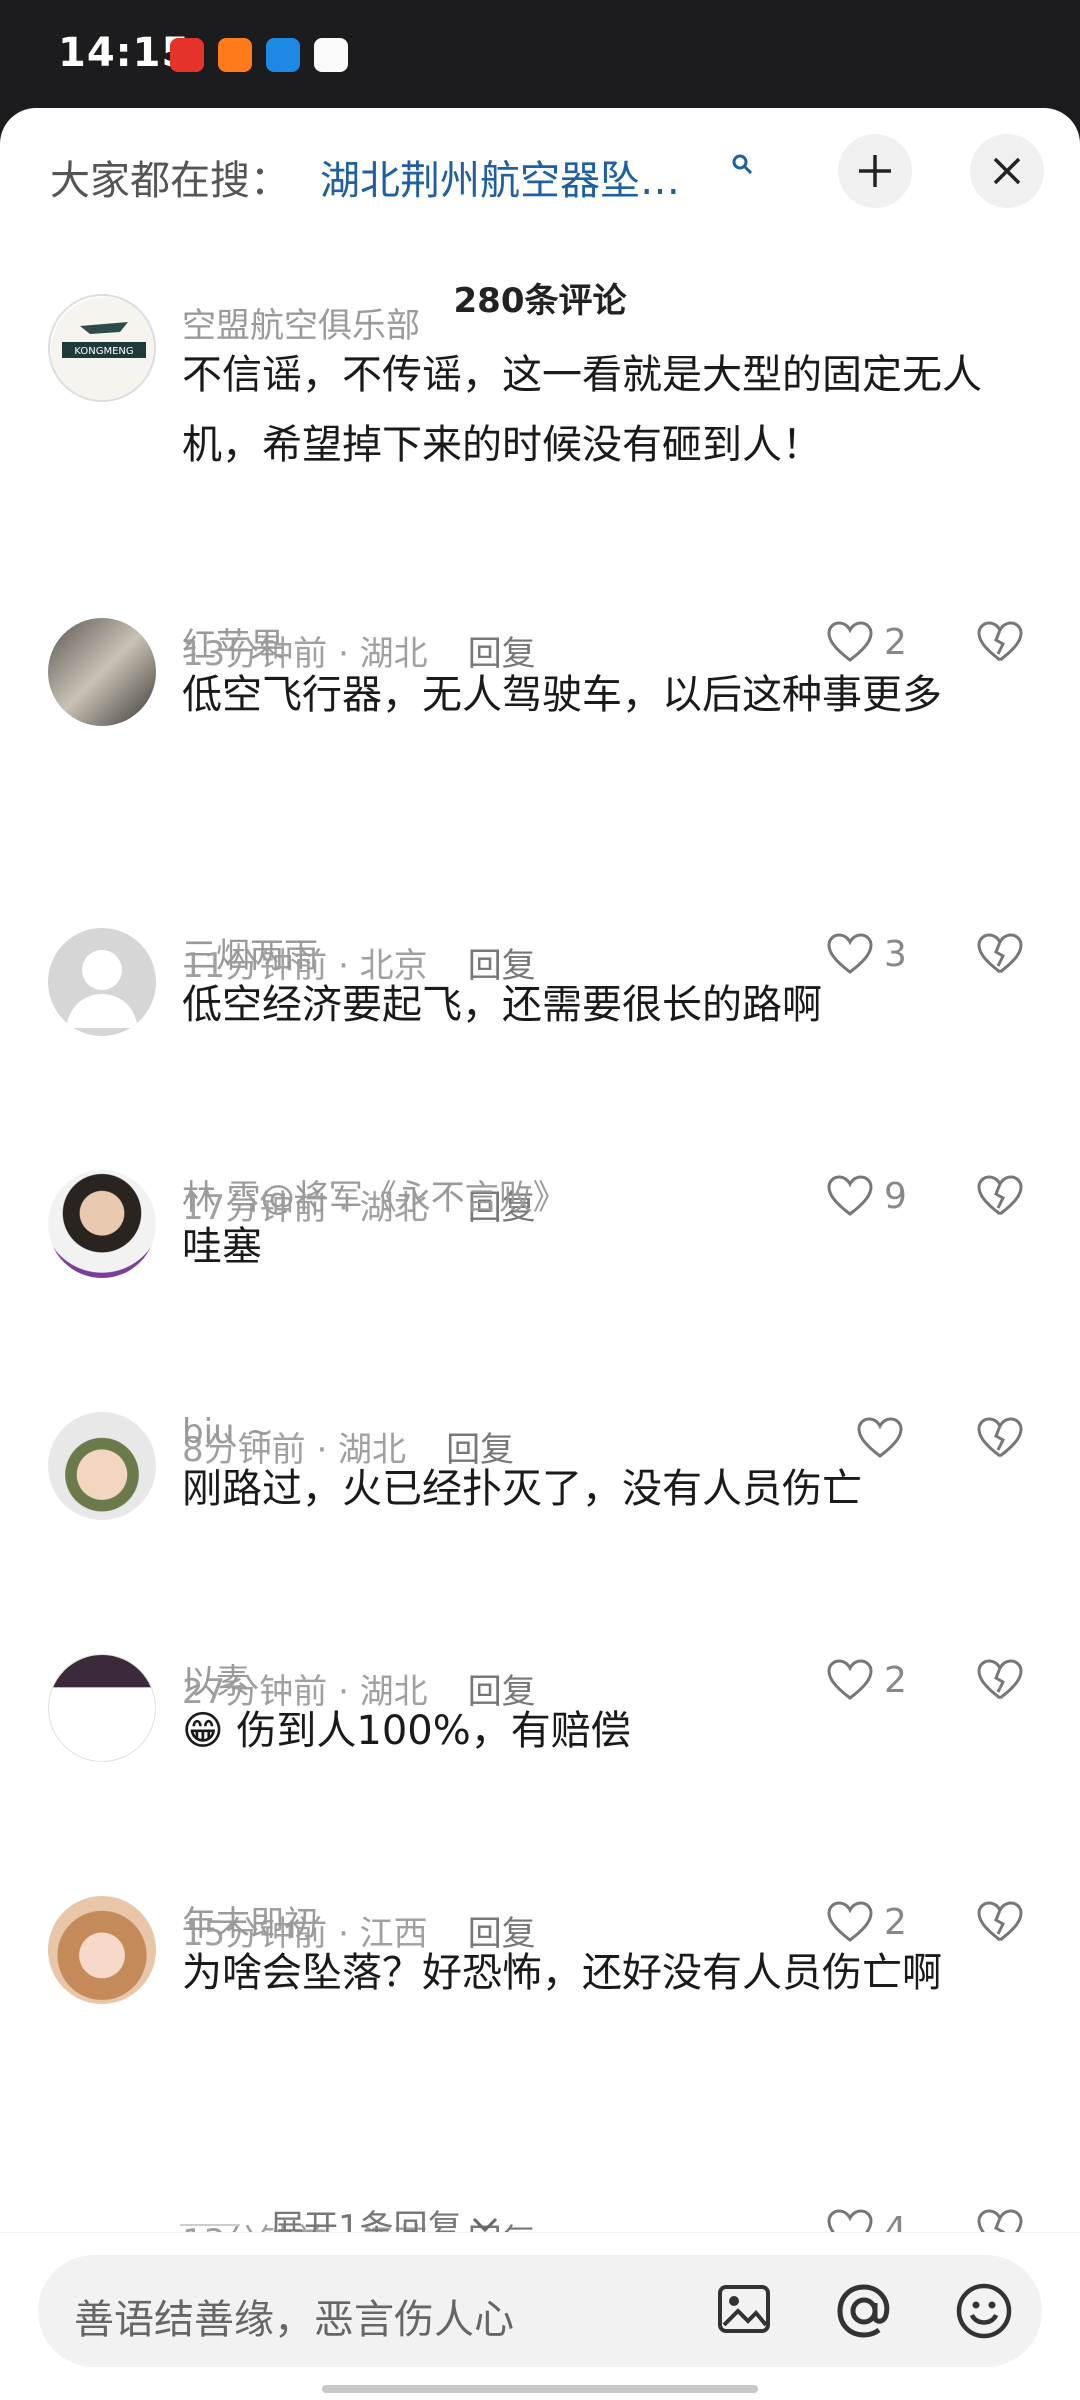  Describe the element at coordinates (294, 2320) in the screenshot. I see `comment-input-placeholder: 善语结善缘，恶言伤人心` at that location.